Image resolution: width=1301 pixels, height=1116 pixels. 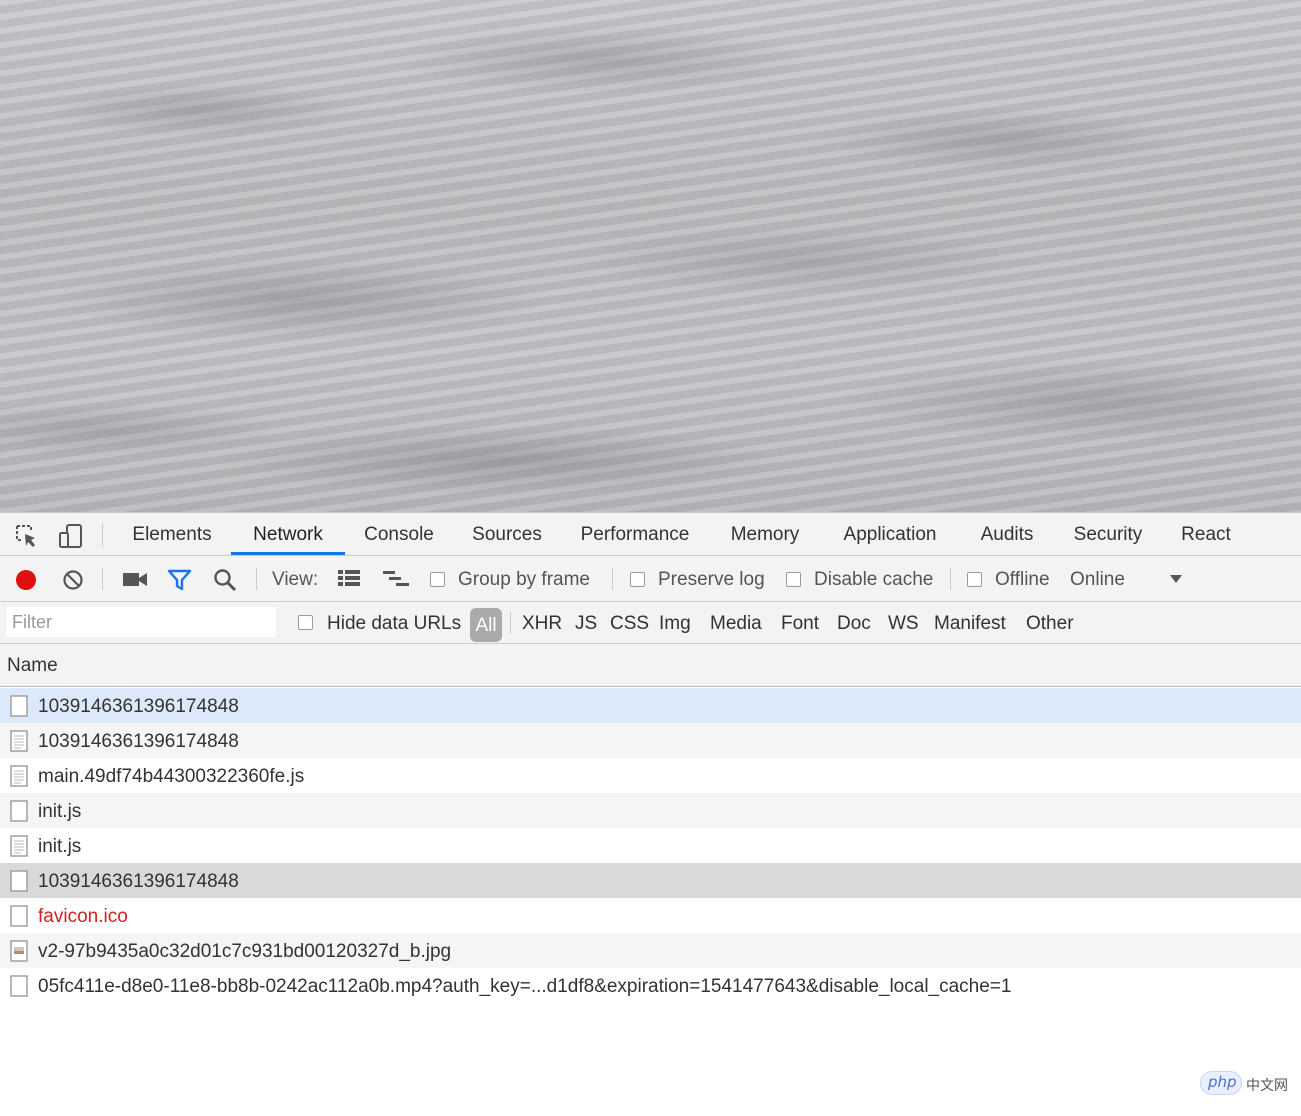 What do you see at coordinates (27, 536) in the screenshot?
I see `inspect-element-icon` at bounding box center [27, 536].